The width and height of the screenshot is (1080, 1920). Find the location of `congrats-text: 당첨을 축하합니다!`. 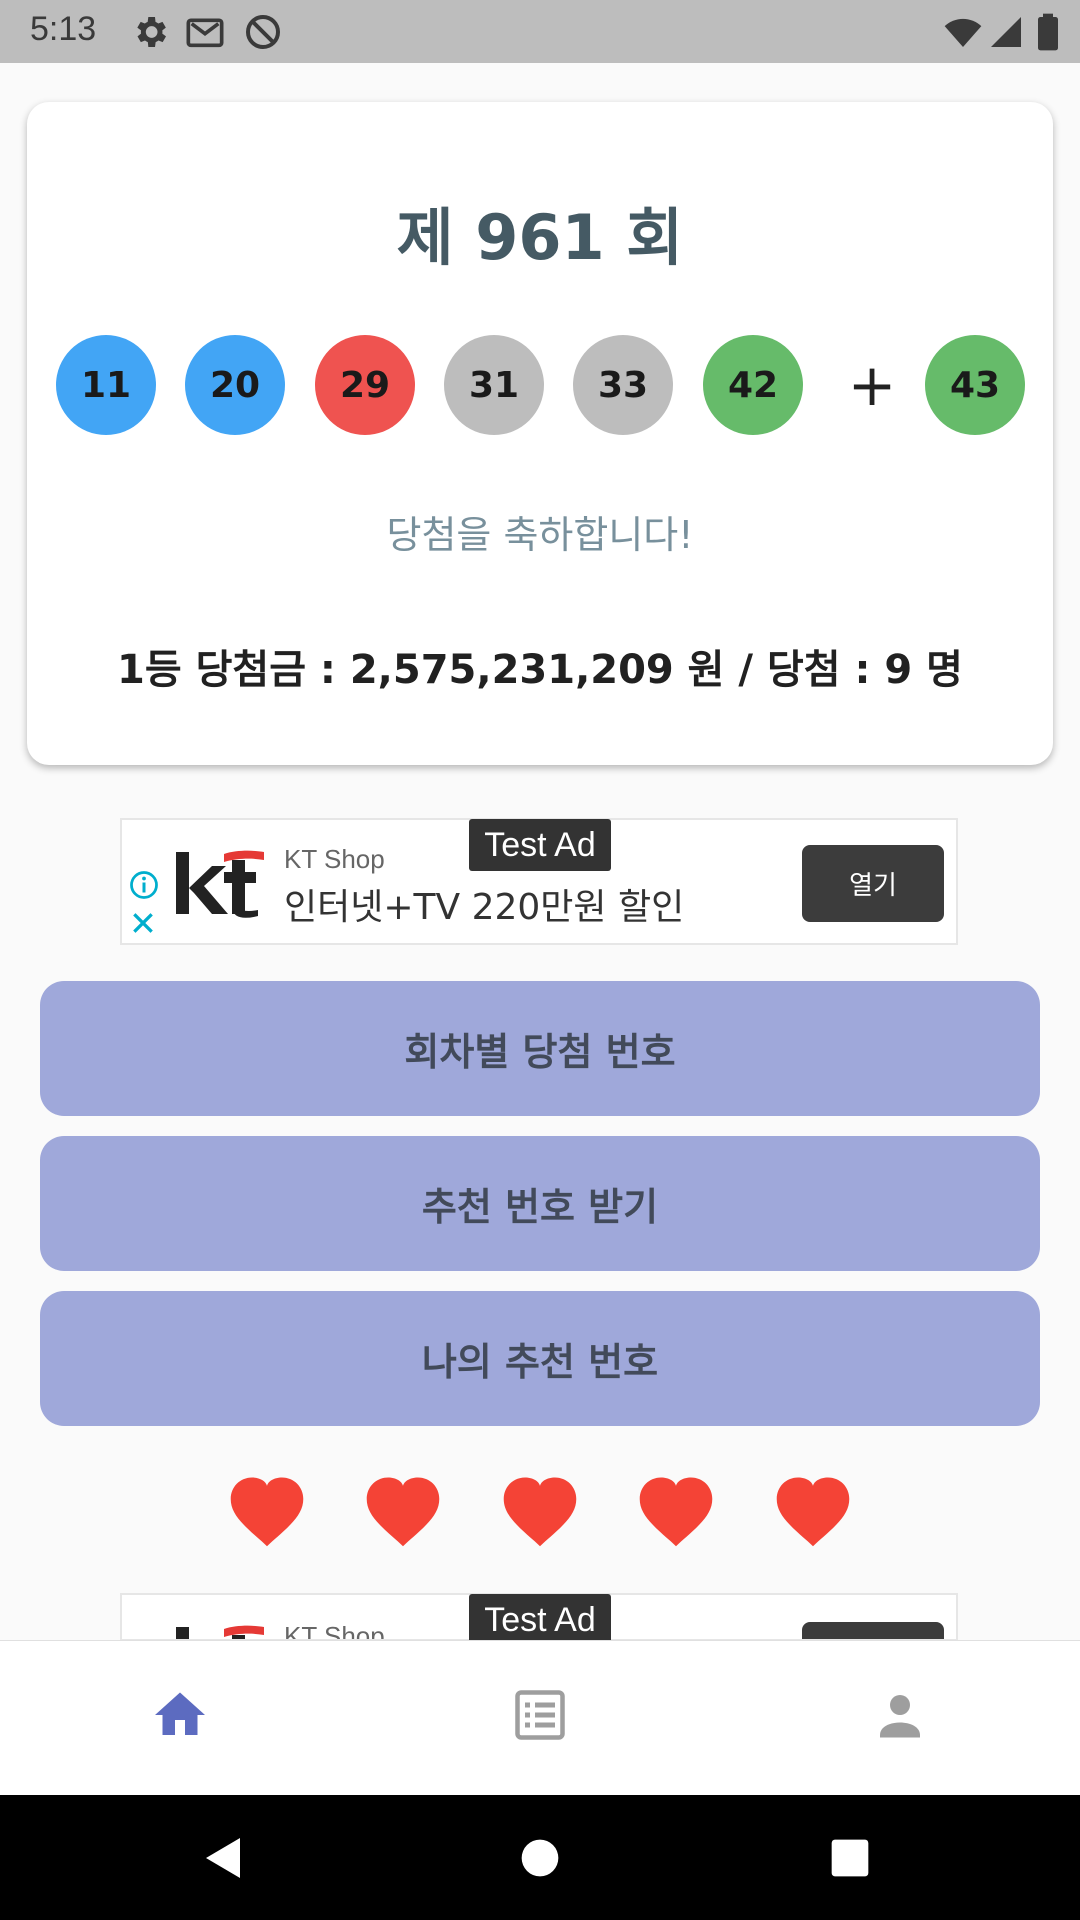

congrats-text: 당첨을 축하합니다! is located at coordinates (540, 535).